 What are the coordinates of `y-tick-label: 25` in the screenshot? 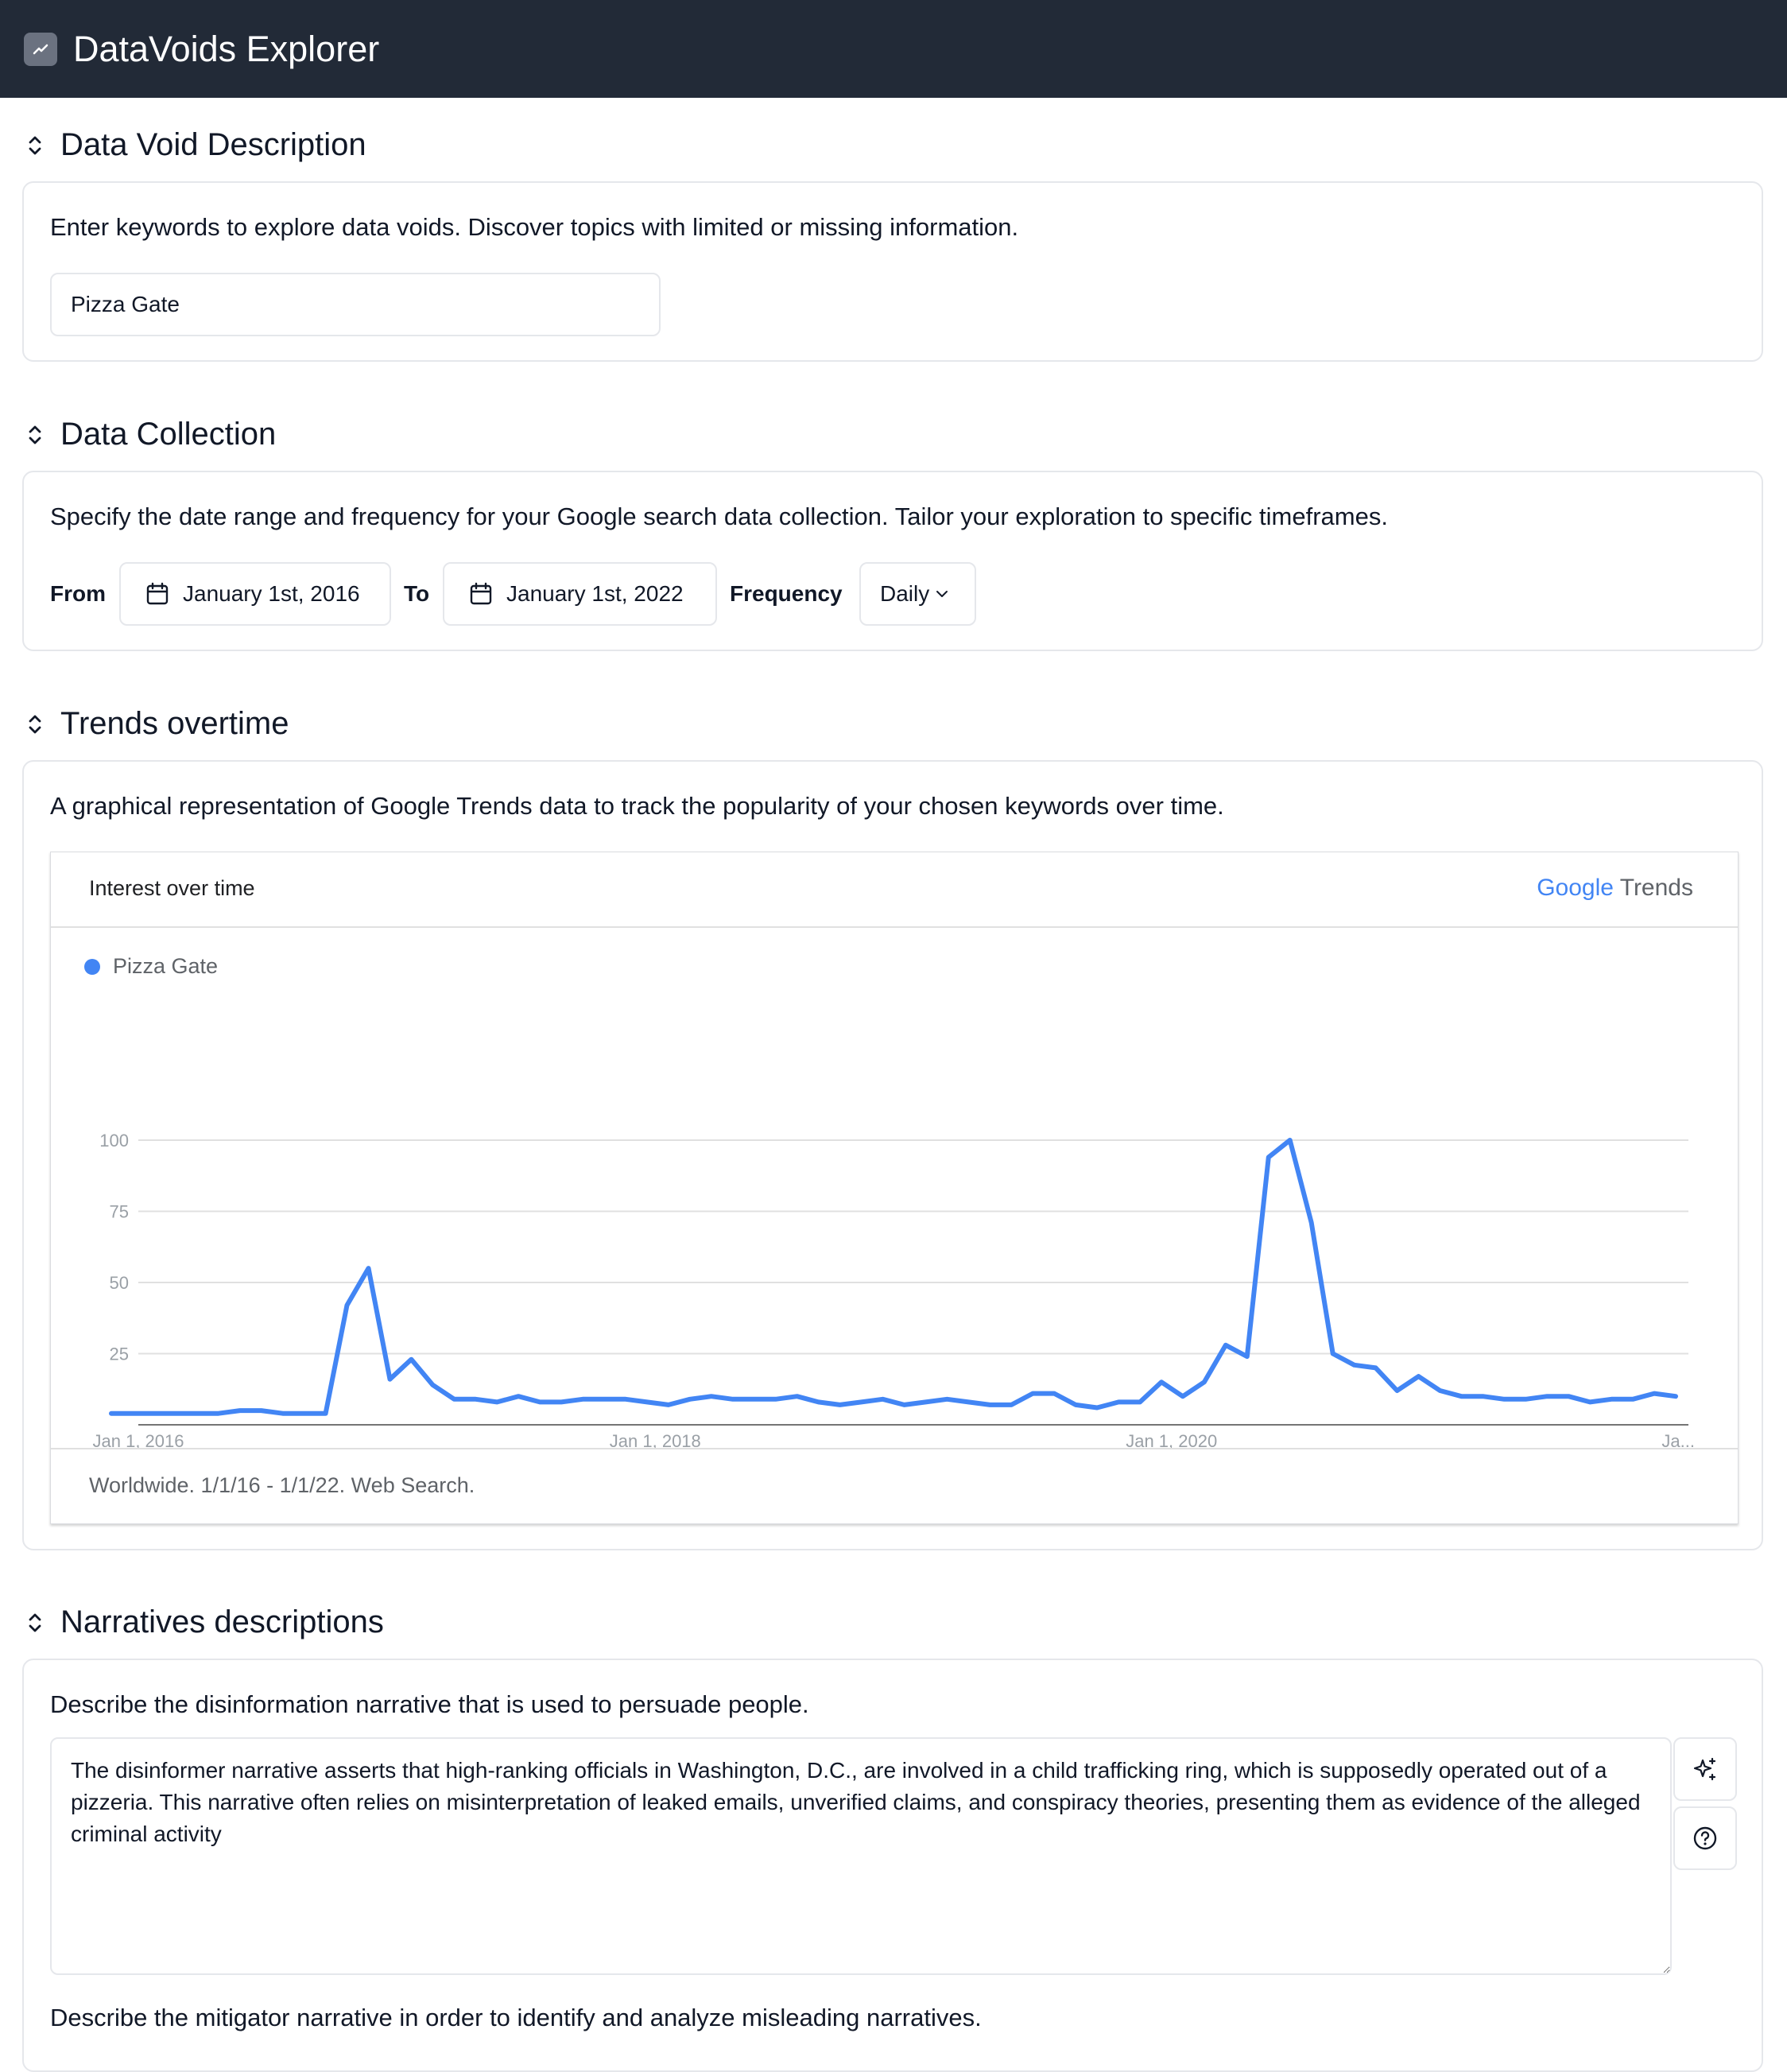 It's located at (119, 1354).